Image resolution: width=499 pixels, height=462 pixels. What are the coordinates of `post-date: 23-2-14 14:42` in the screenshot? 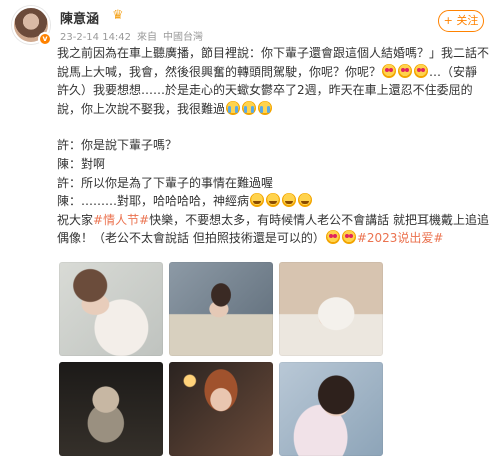 It's located at (95, 37).